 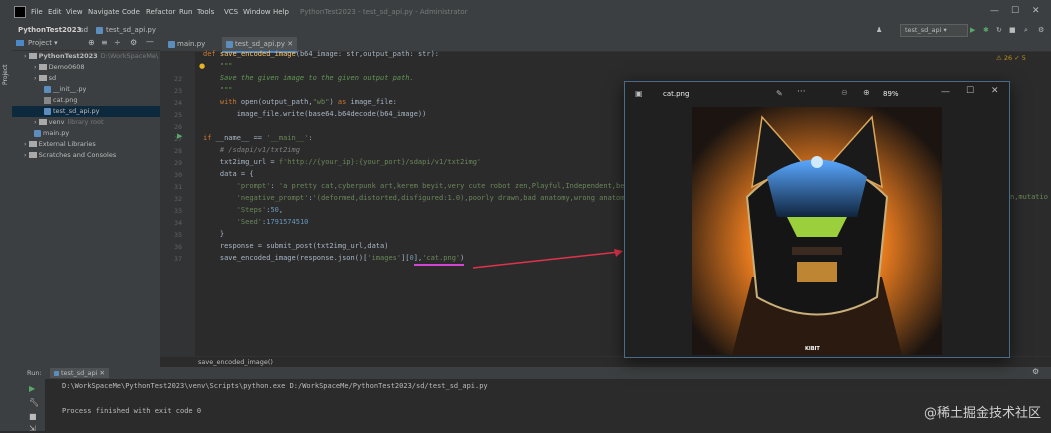 I want to click on tree-item-label: venv, so click(x=56, y=122).